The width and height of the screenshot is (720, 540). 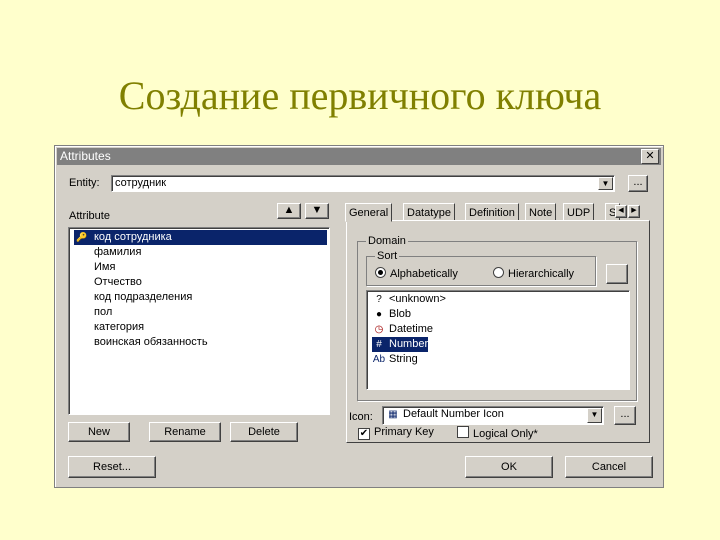 I want to click on domain-item-label: String, so click(x=403, y=359).